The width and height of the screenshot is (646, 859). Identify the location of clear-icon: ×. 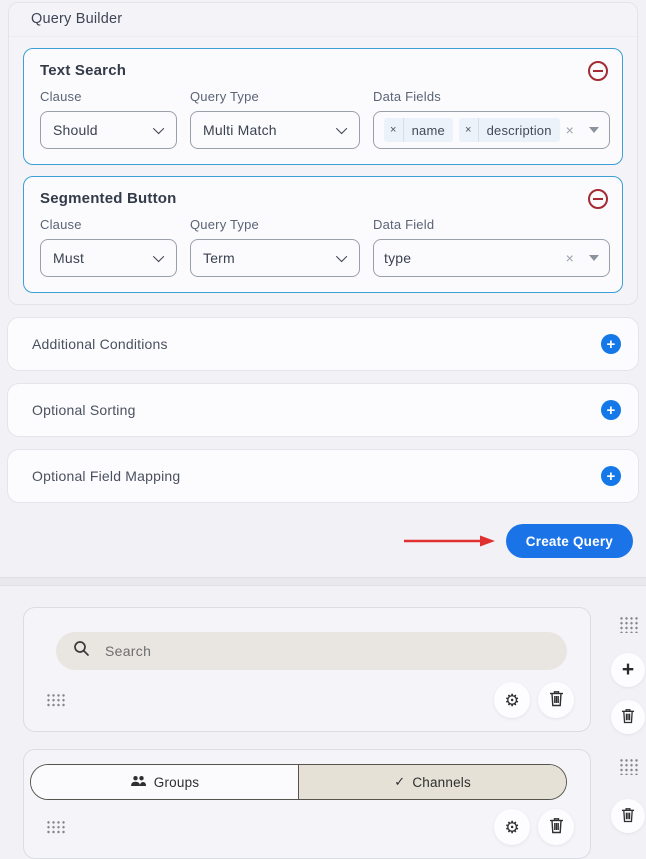
(570, 258).